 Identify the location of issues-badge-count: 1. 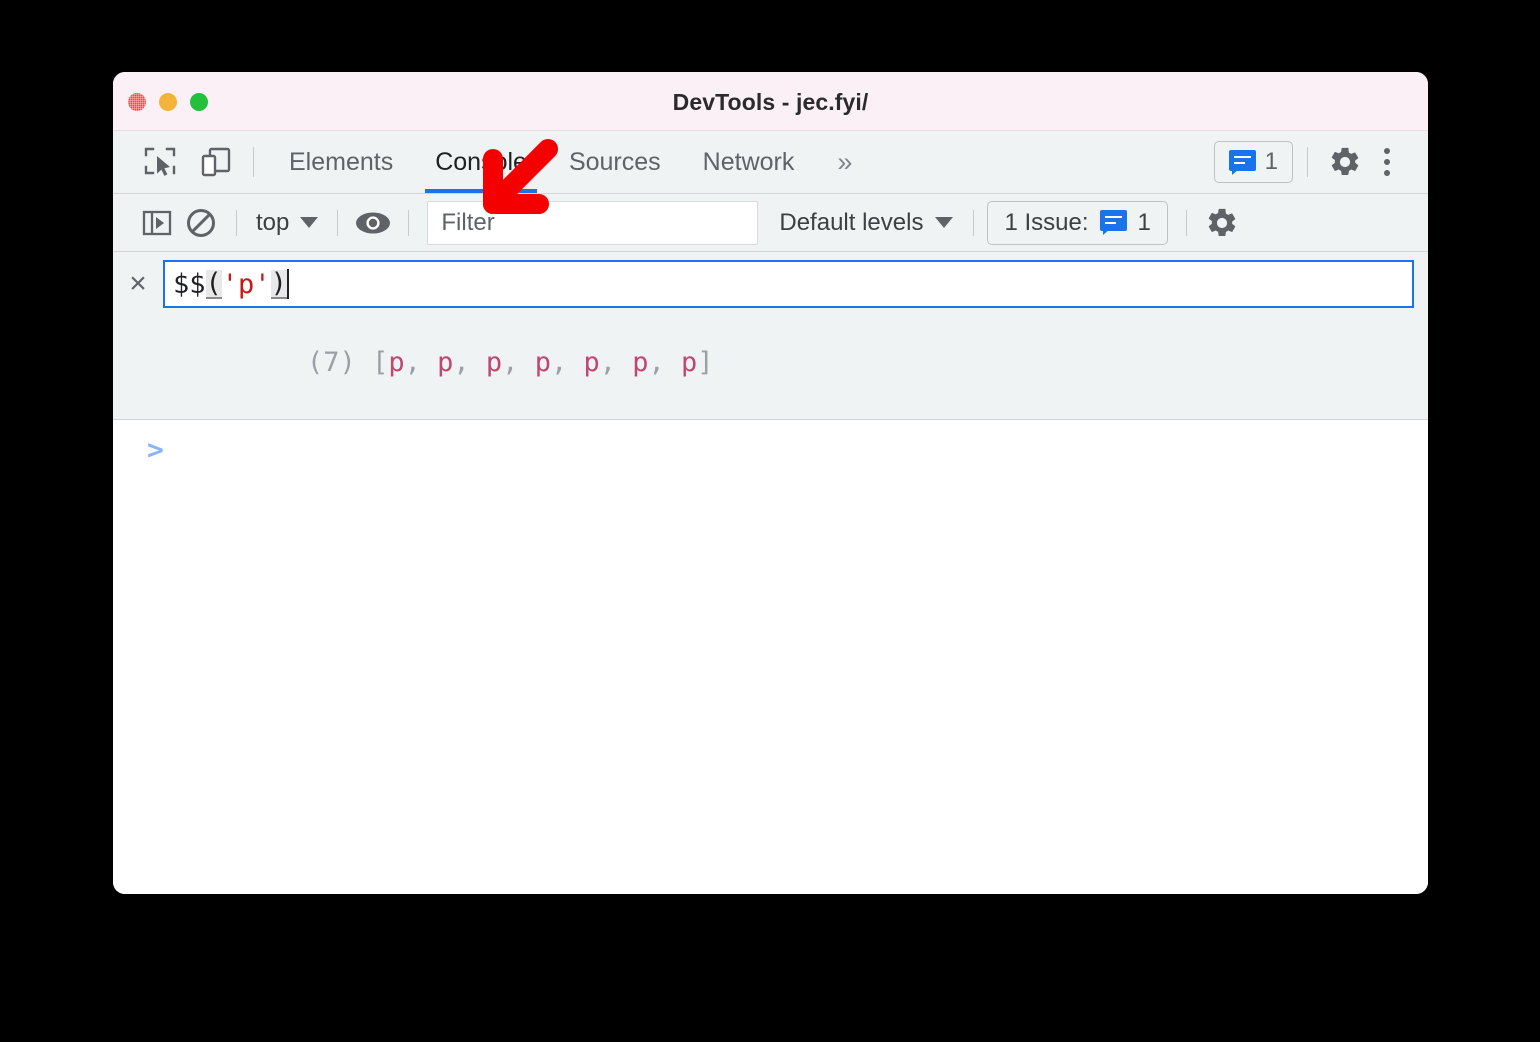
(1271, 161).